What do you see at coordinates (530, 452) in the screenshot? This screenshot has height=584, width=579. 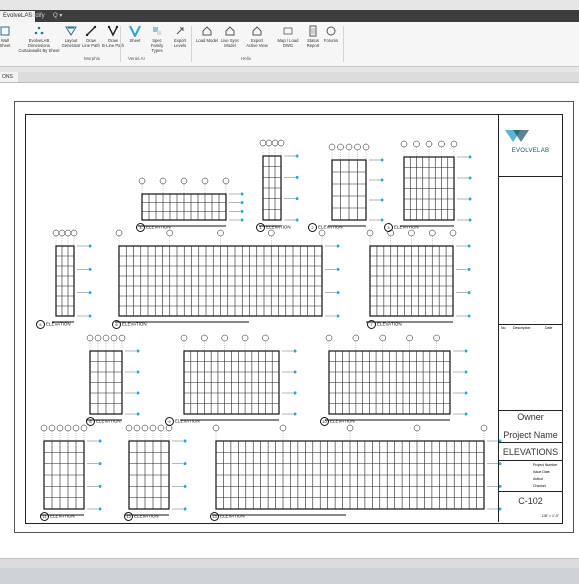 I see `sheet-title-text: ELEVATIONS` at bounding box center [530, 452].